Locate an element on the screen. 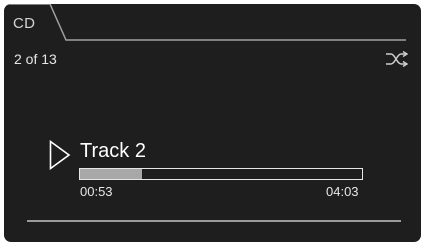 The height and width of the screenshot is (246, 425). shuffle-icon is located at coordinates (397, 59).